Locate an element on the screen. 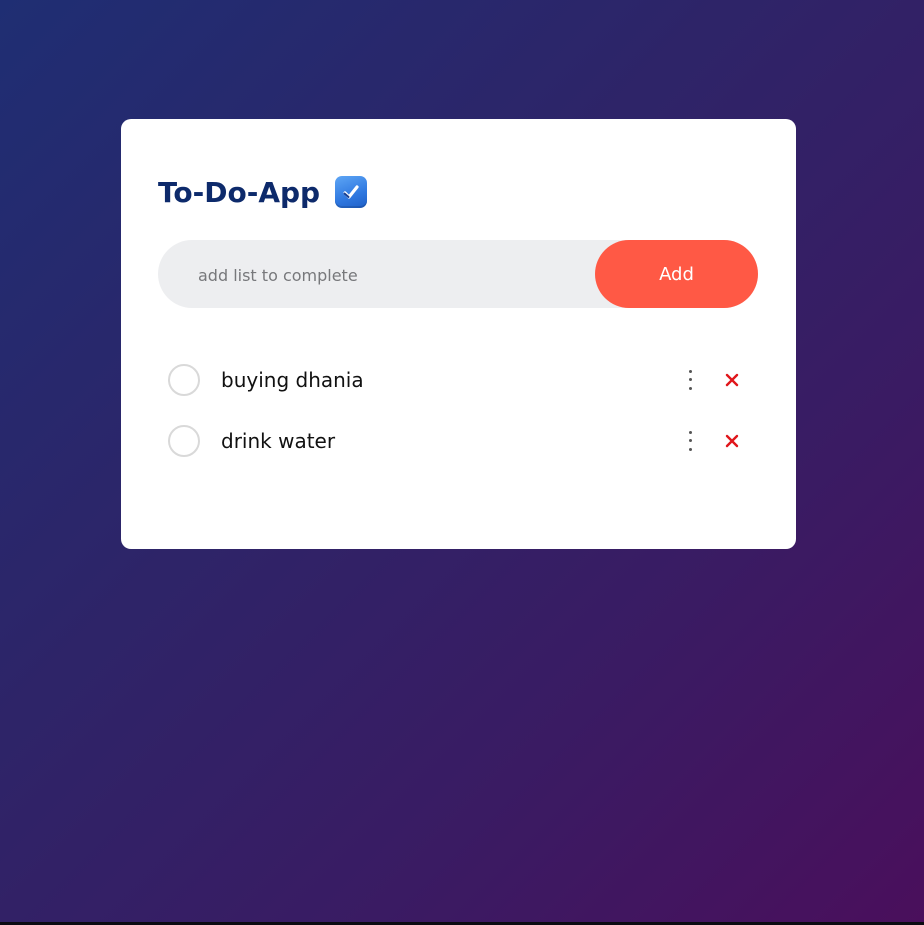 This screenshot has width=924, height=925. list-item: drink water is located at coordinates (457, 440).